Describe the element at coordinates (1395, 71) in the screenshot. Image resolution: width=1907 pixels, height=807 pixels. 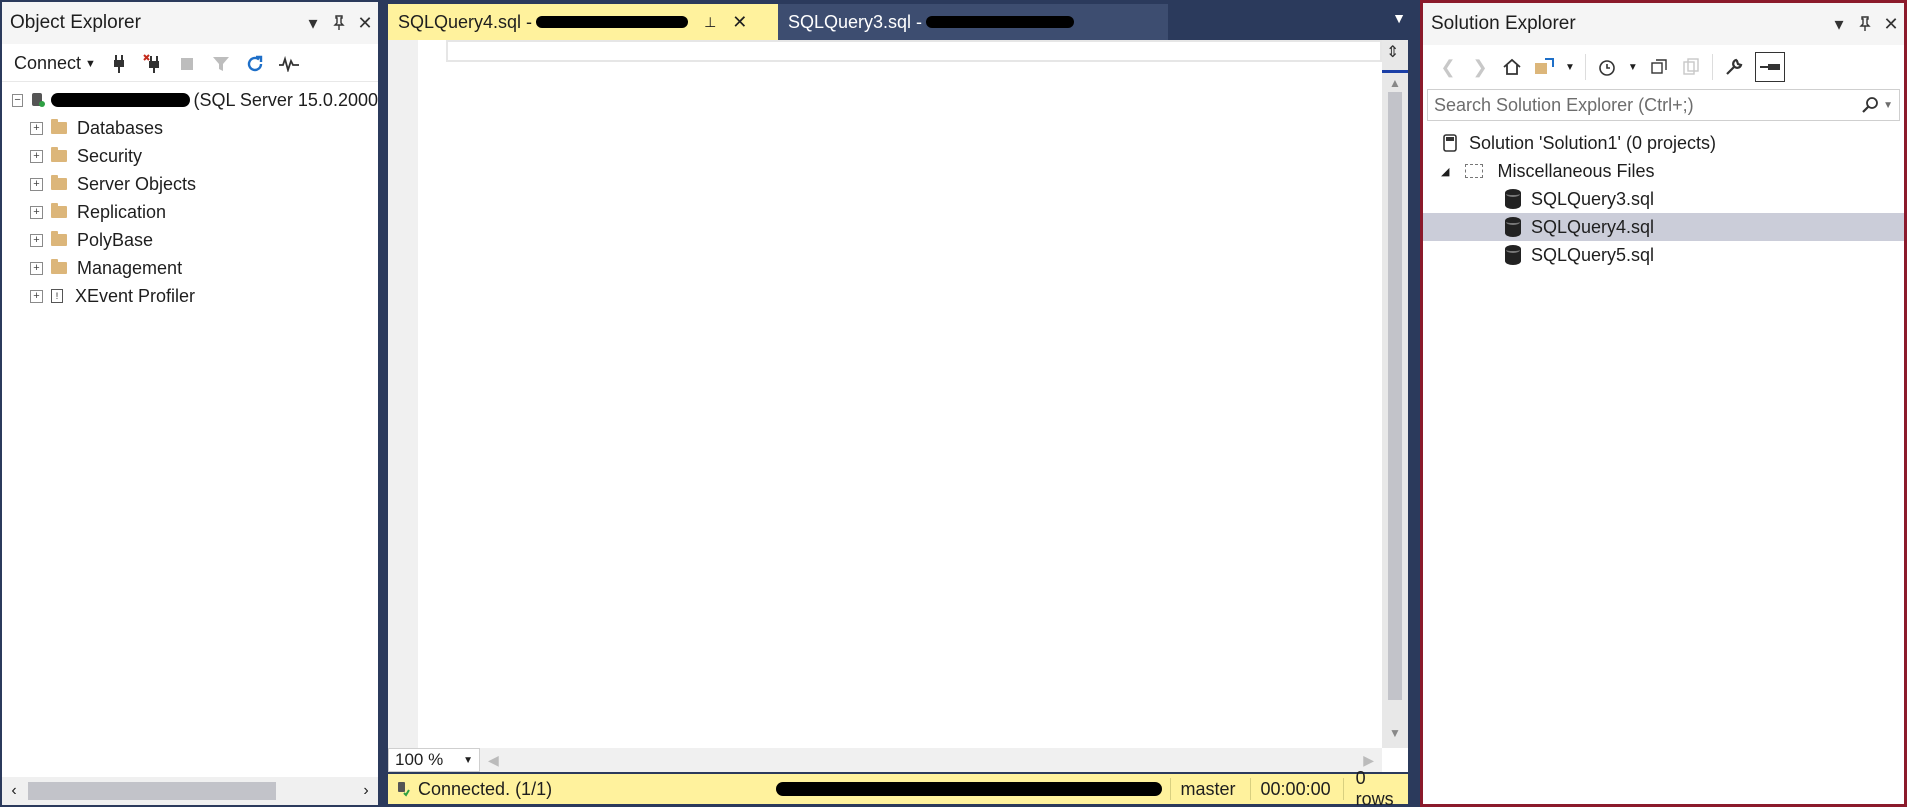
I see `caret-position-marker` at that location.